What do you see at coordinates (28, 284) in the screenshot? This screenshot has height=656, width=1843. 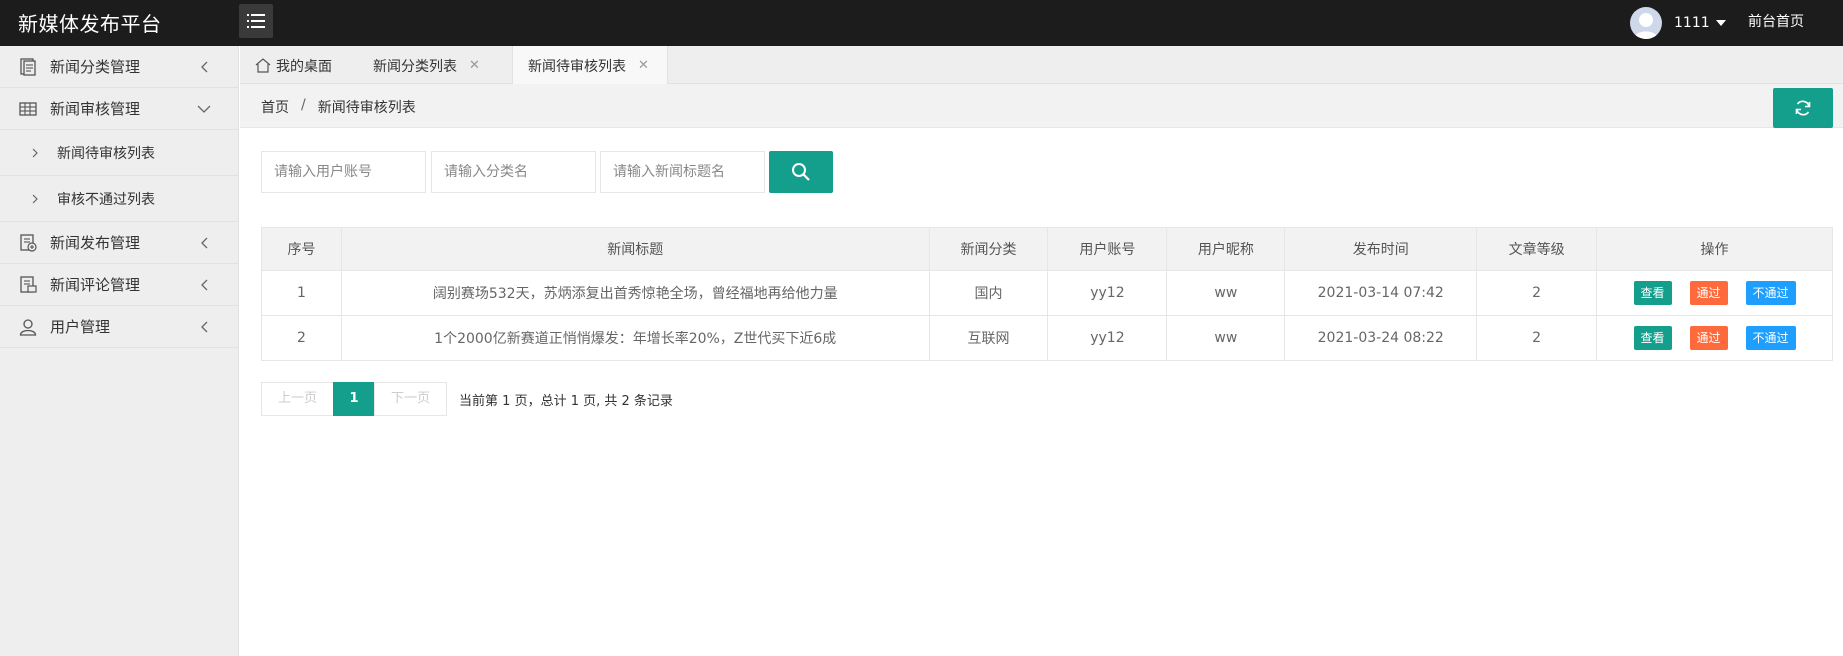 I see `comment-document-icon` at bounding box center [28, 284].